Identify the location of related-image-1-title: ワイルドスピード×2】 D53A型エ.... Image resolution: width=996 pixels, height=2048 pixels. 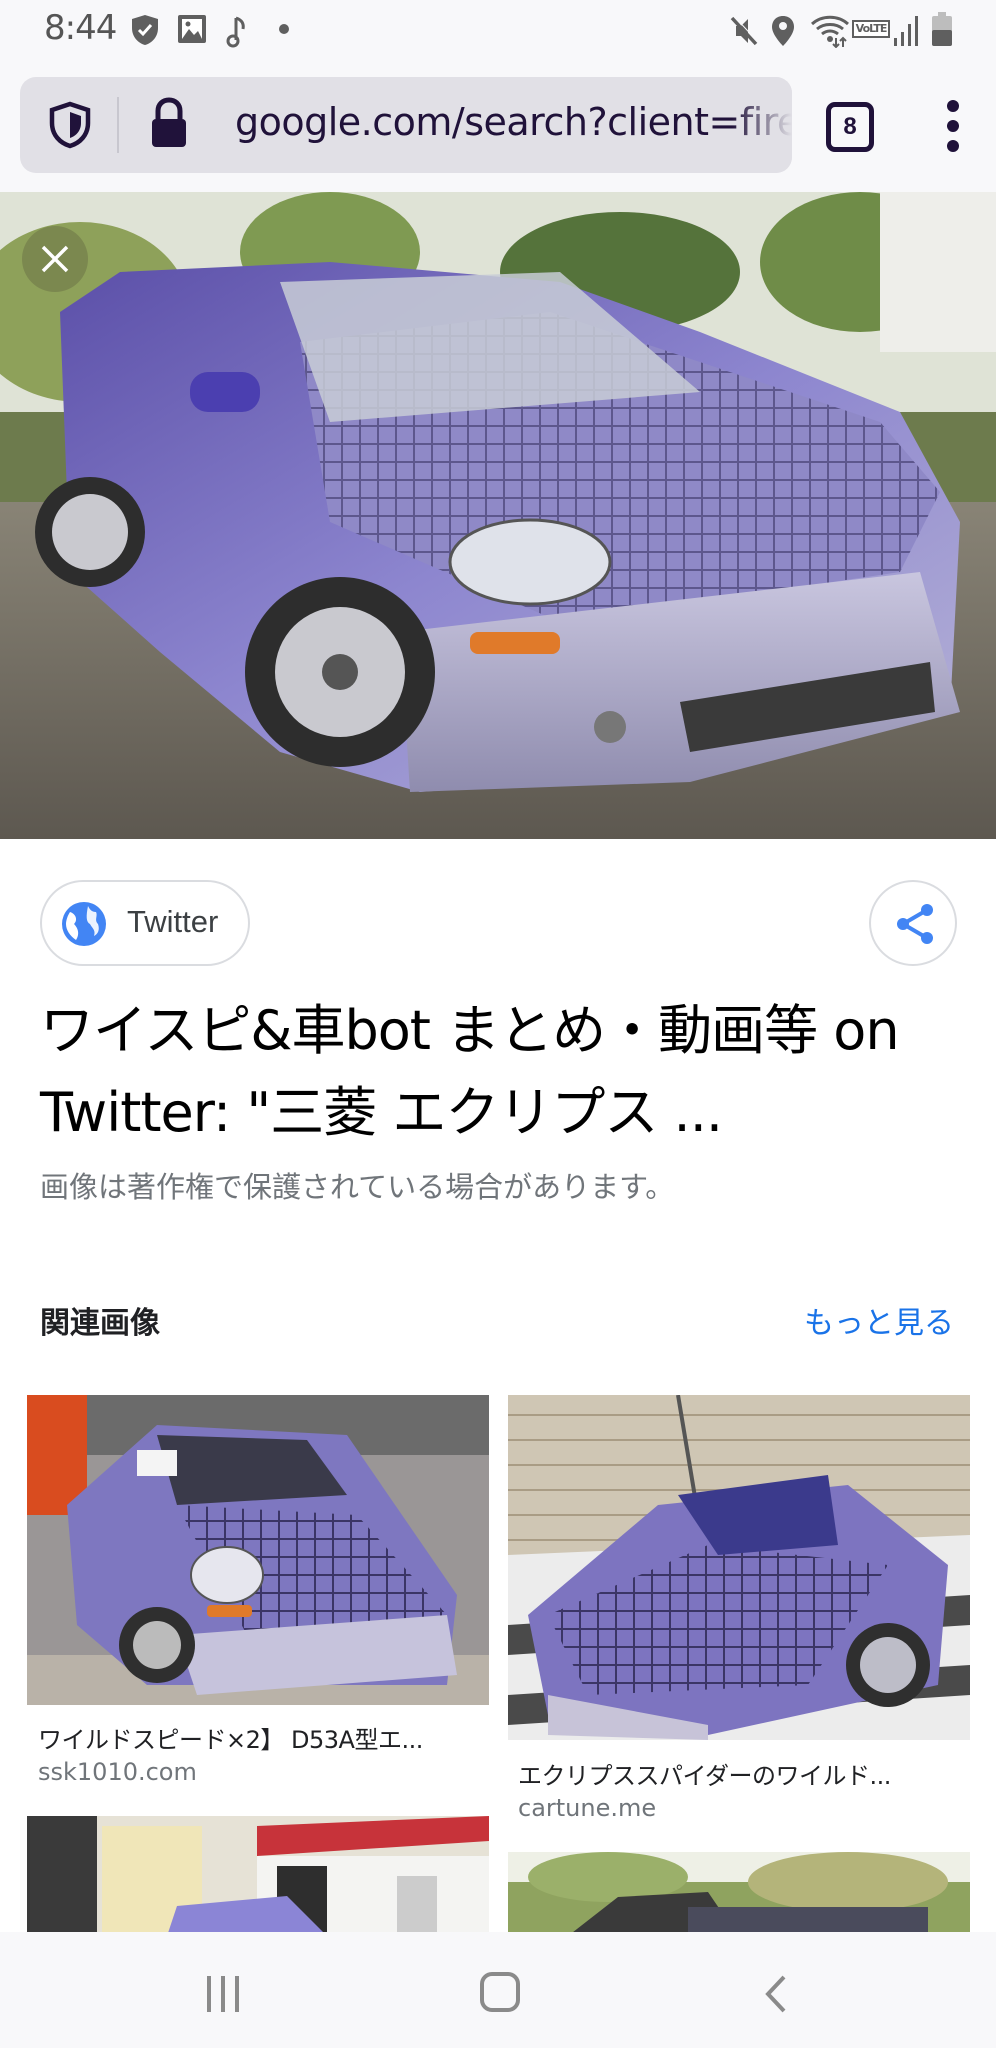
(230, 1737).